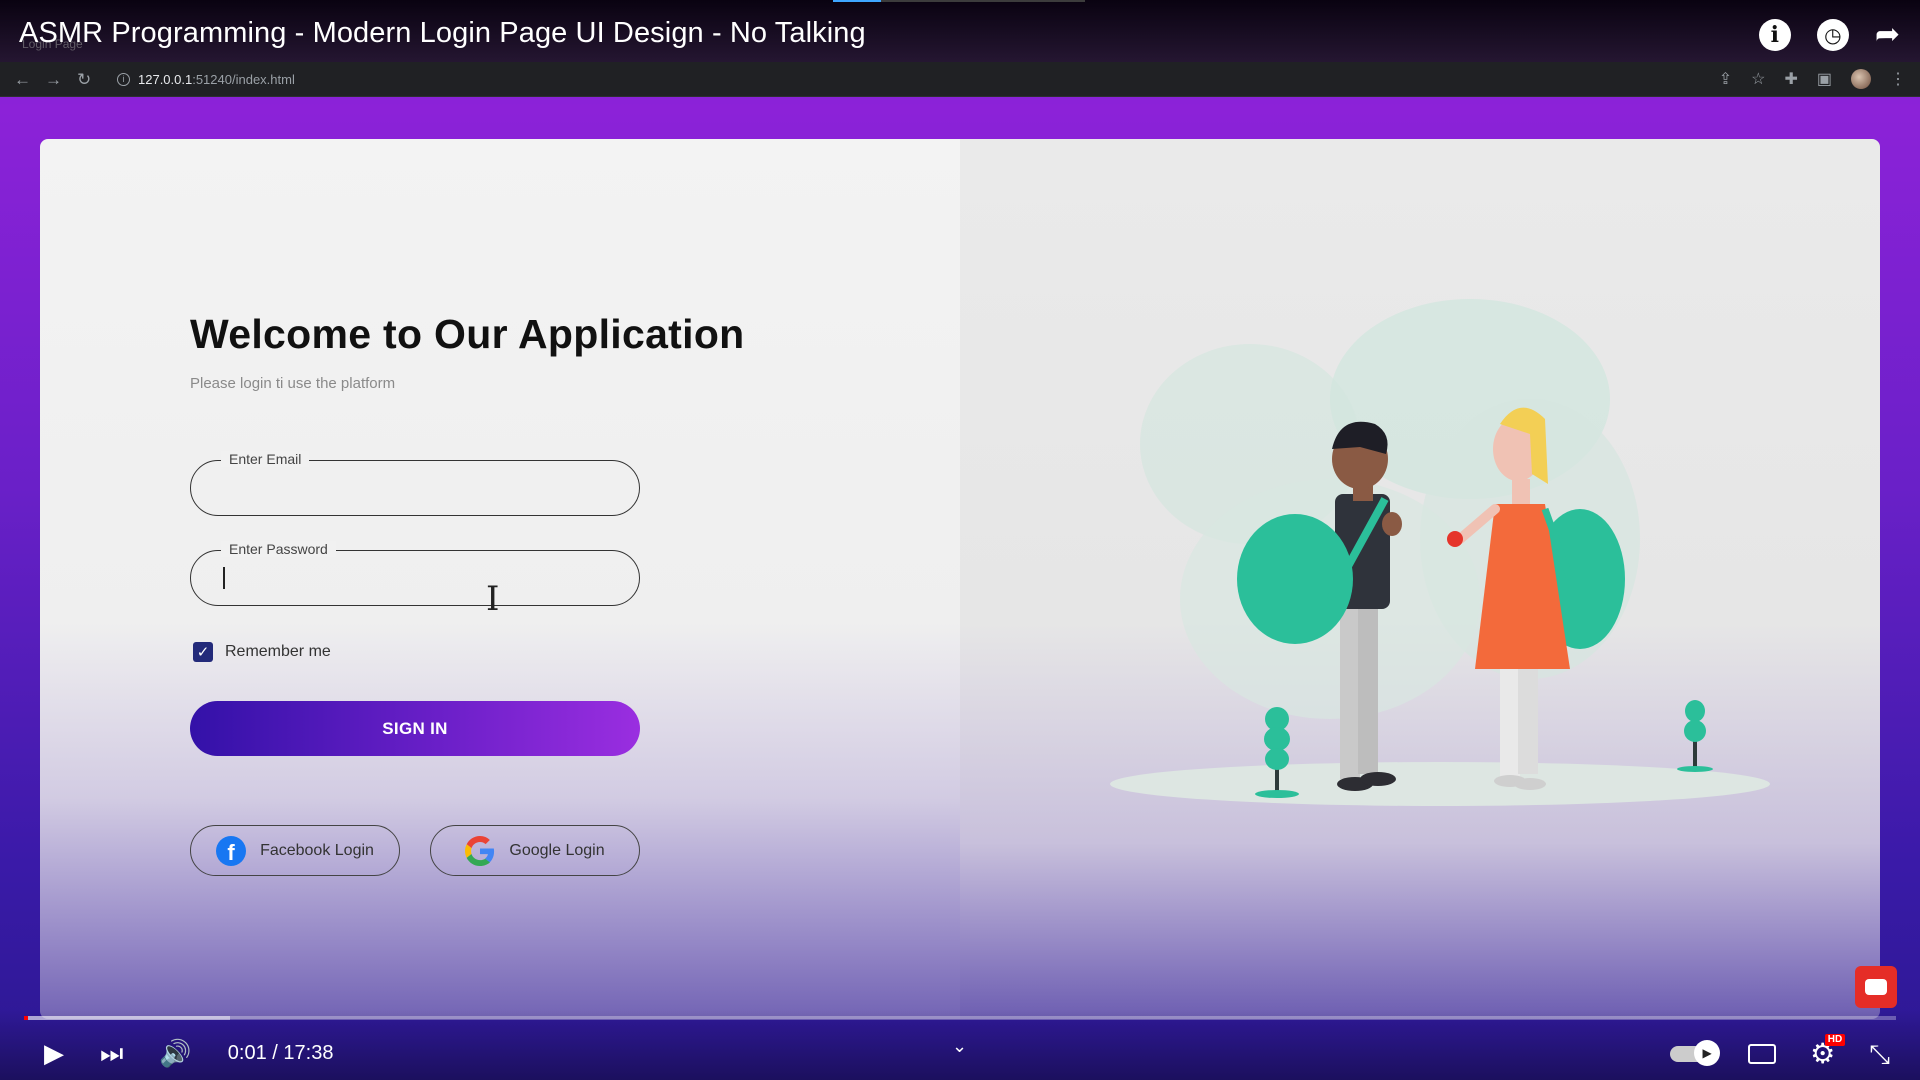  I want to click on settings-gear-icon: ⚙ HD, so click(1828, 1051).